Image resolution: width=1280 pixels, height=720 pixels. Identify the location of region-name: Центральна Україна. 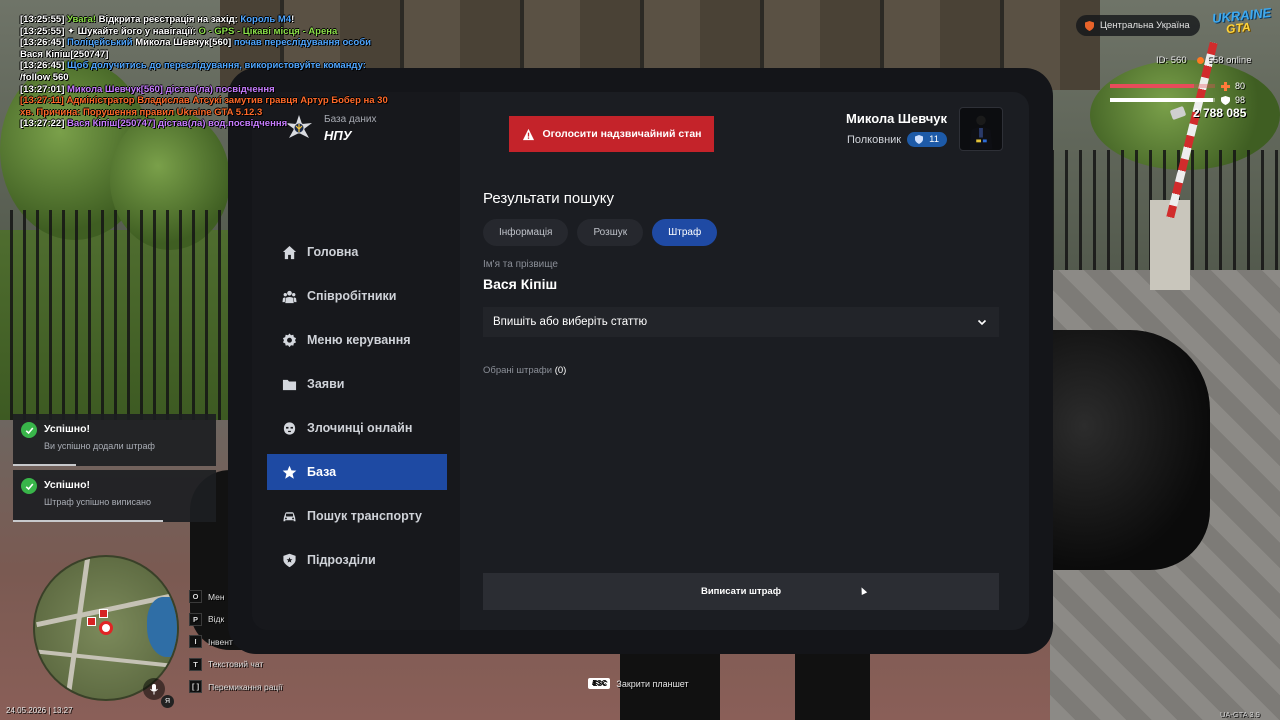
(1145, 25).